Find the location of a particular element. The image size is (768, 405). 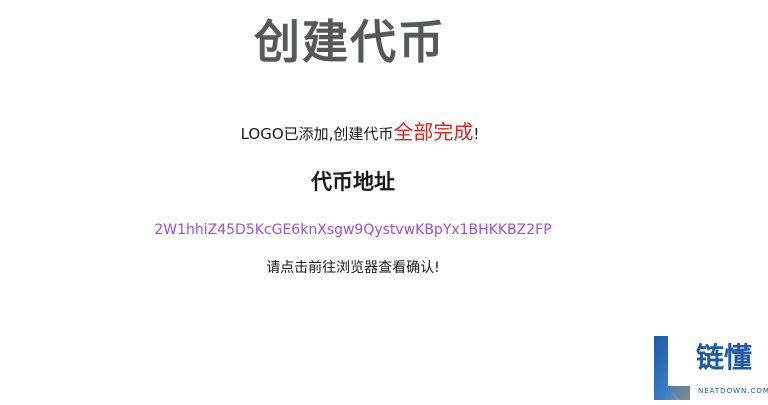

instruction-text: 请点击前往浏览器查看确认! is located at coordinates (353, 268).